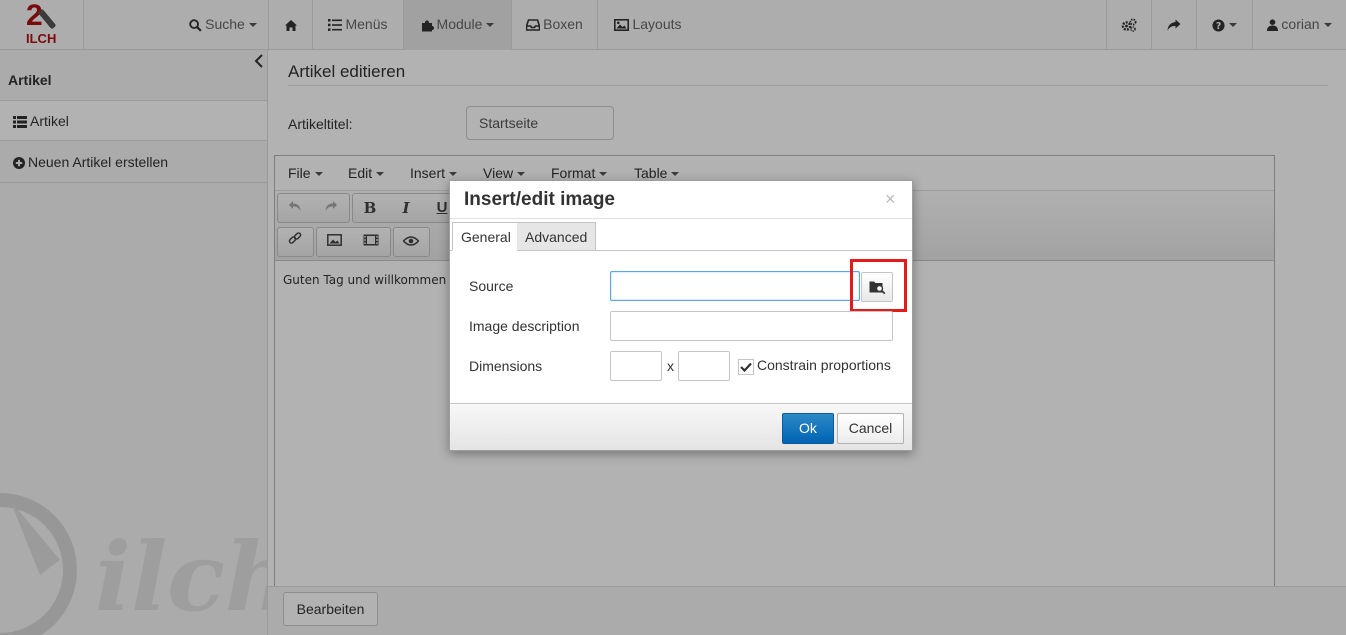  What do you see at coordinates (557, 236) in the screenshot?
I see `tab-advanced: Advanced` at bounding box center [557, 236].